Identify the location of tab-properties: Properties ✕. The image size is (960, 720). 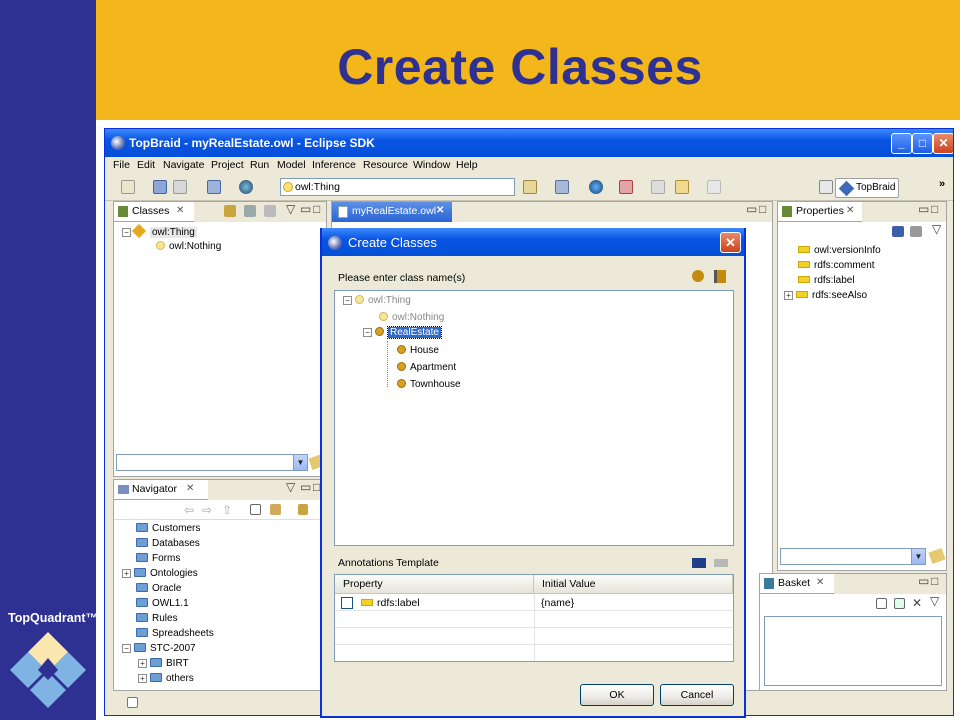
(820, 212).